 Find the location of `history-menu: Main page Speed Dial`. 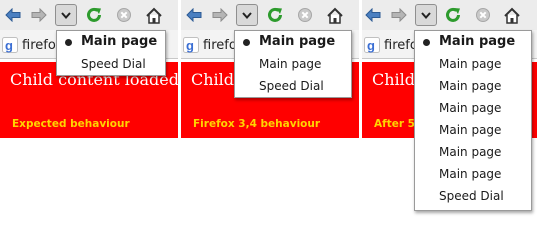

history-menu: Main page Speed Dial is located at coordinates (111, 53).